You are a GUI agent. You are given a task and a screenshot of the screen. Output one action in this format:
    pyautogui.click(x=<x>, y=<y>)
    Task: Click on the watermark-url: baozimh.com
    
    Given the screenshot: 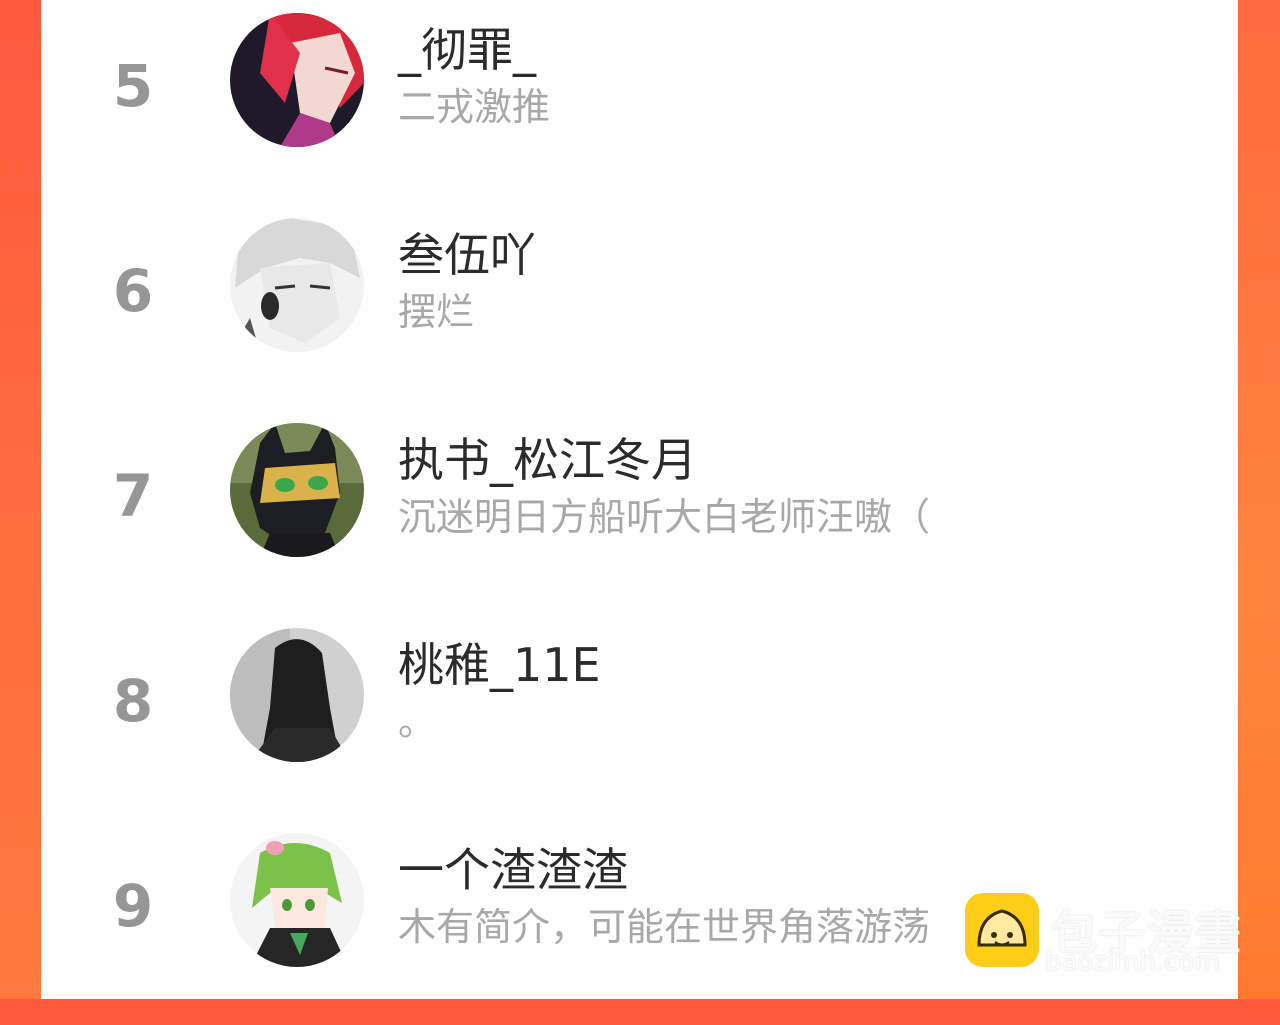 What is the action you would take?
    pyautogui.click(x=1132, y=962)
    